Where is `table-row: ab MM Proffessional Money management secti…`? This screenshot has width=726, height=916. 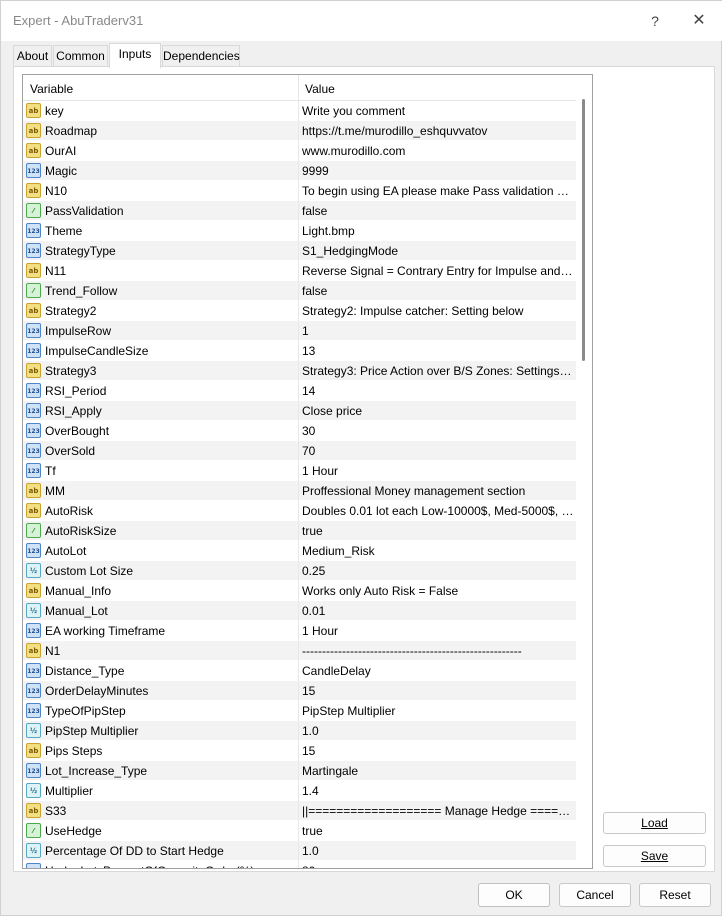
table-row: ab MM Proffessional Money management secti… is located at coordinates (299, 491).